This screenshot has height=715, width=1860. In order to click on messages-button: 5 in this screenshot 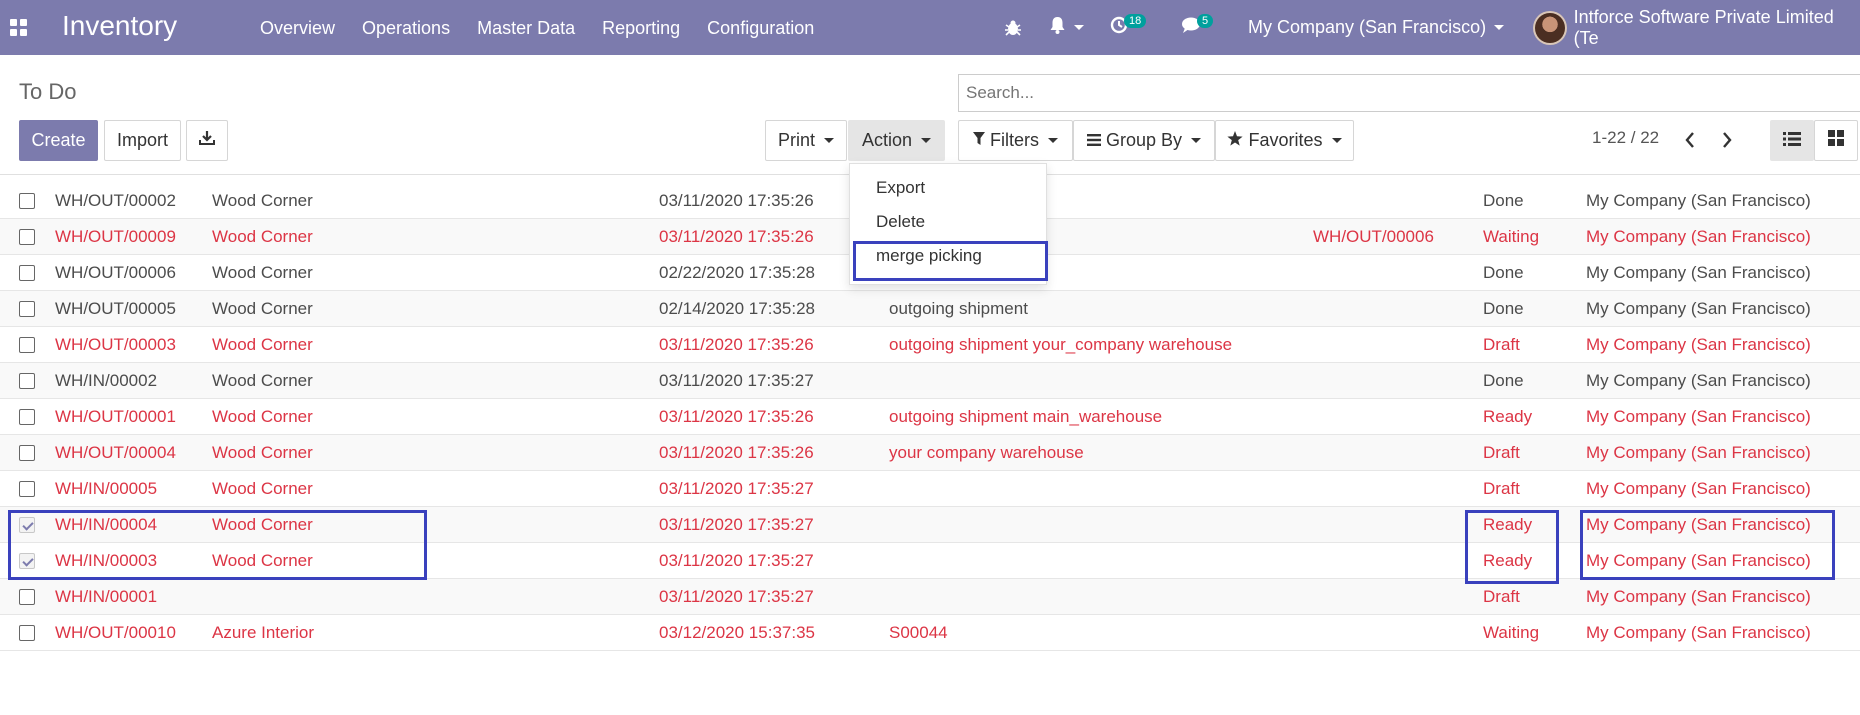, I will do `click(1197, 27)`.